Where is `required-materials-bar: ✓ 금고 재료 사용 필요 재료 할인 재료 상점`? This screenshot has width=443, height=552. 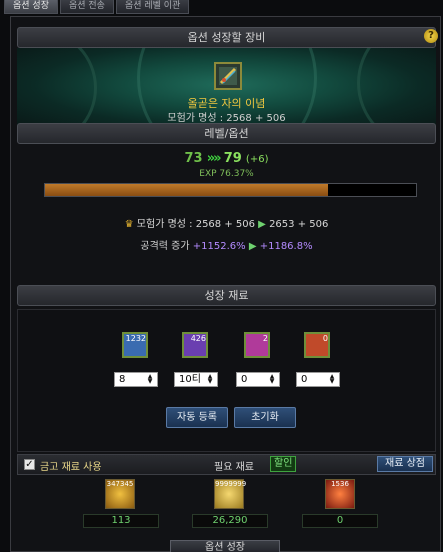 required-materials-bar: ✓ 금고 재료 사용 필요 재료 할인 재료 상점 is located at coordinates (226, 464).